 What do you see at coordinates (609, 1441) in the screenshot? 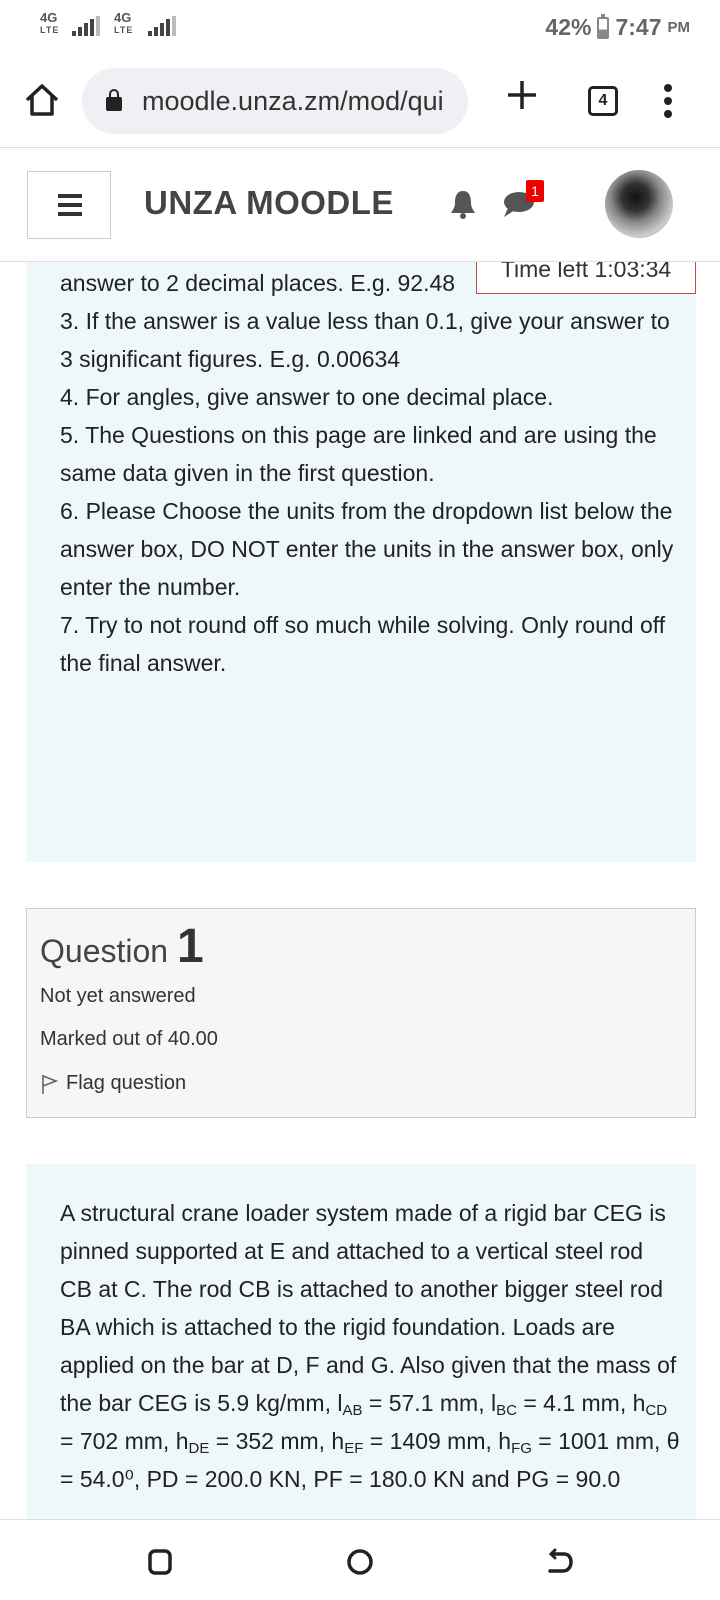
I see `h-fg-value: 1001 mm,` at bounding box center [609, 1441].